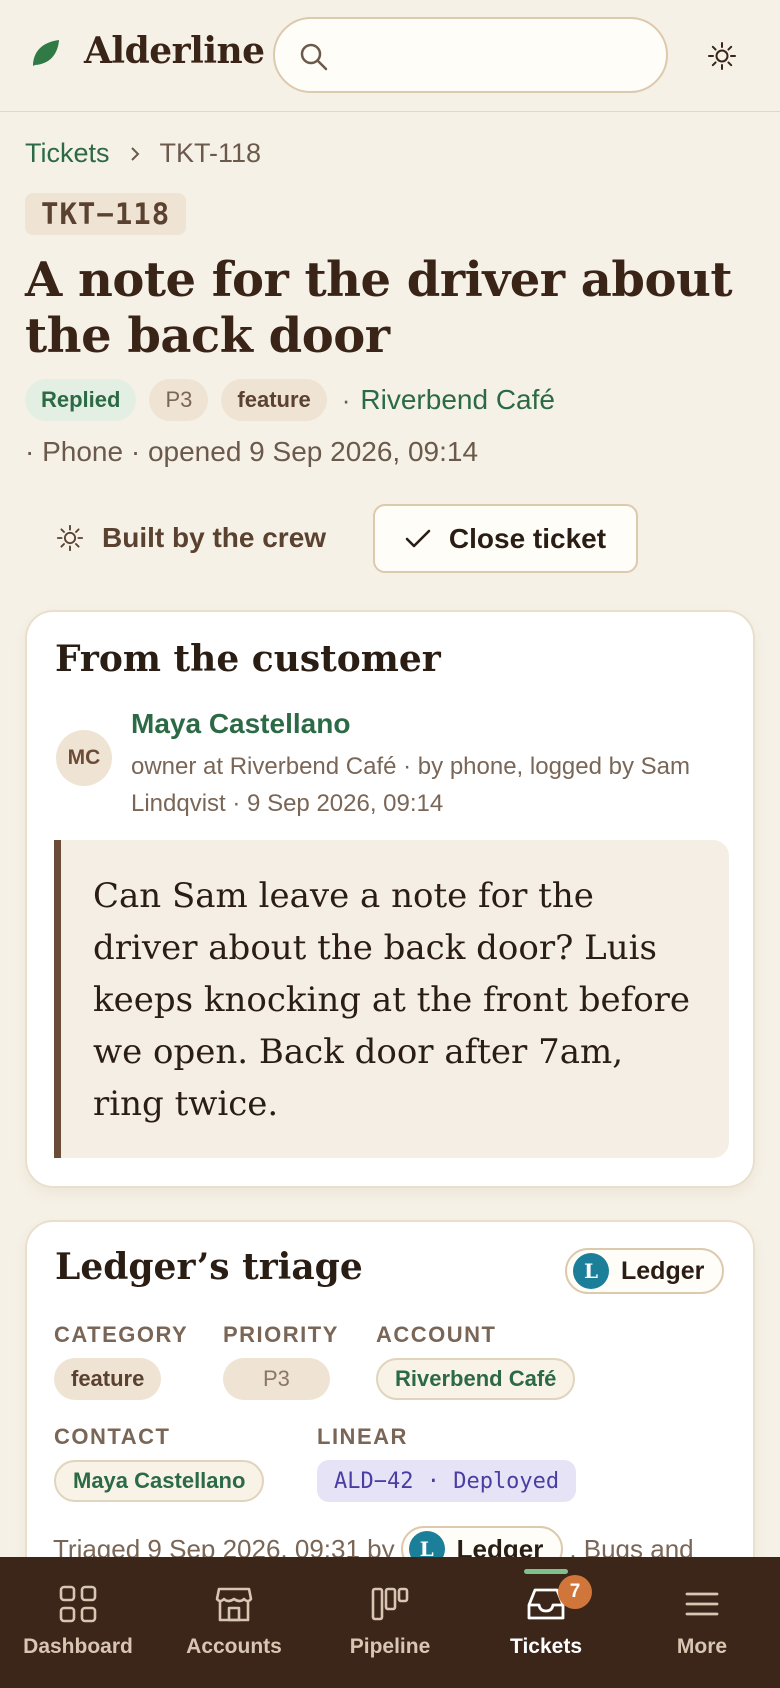 Image resolution: width=780 pixels, height=1688 pixels. What do you see at coordinates (108, 1379) in the screenshot?
I see `category-chip: feature` at bounding box center [108, 1379].